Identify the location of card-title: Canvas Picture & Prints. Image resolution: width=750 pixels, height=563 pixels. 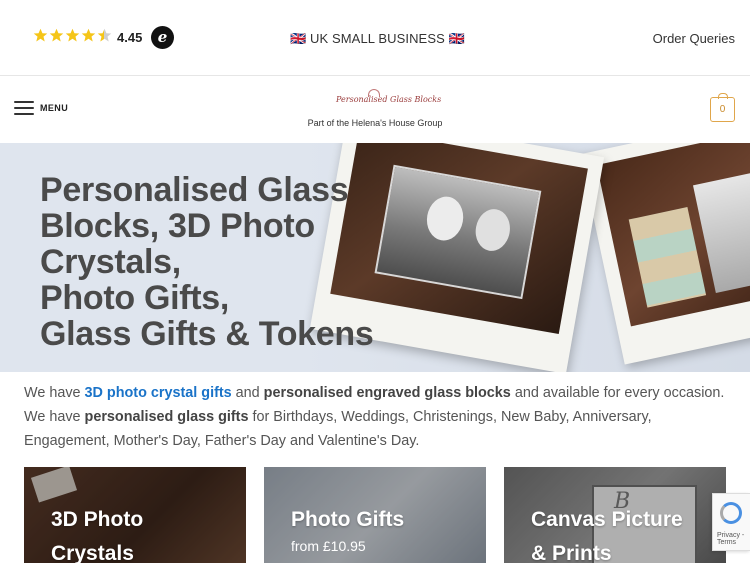
(607, 533).